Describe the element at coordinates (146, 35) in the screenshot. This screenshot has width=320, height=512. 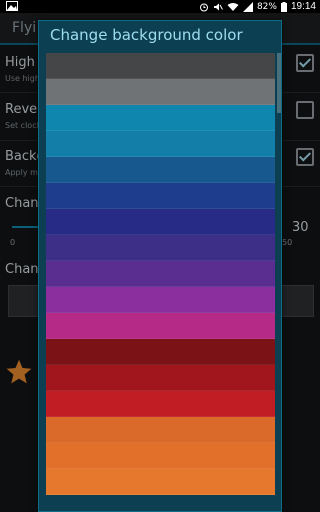
I see `dialog-title: Change background color` at that location.